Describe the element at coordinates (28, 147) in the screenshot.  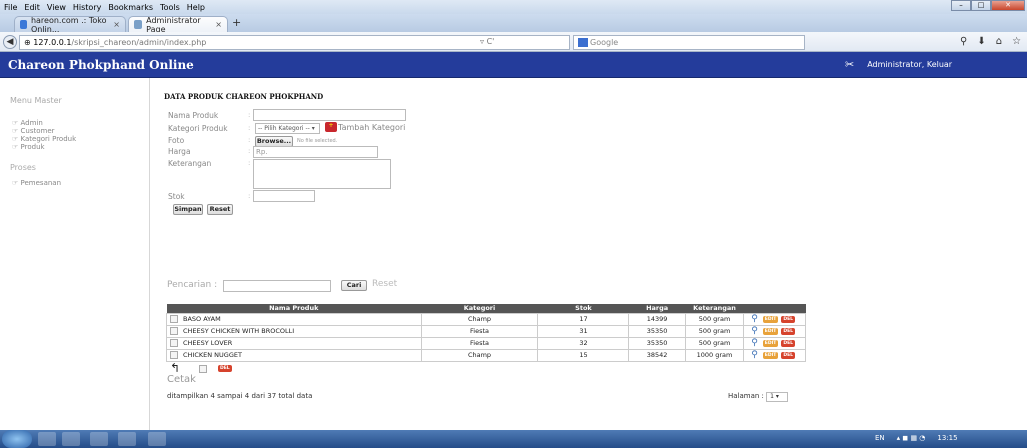
I see `sidebar-item-produk: ☞ Produk` at that location.